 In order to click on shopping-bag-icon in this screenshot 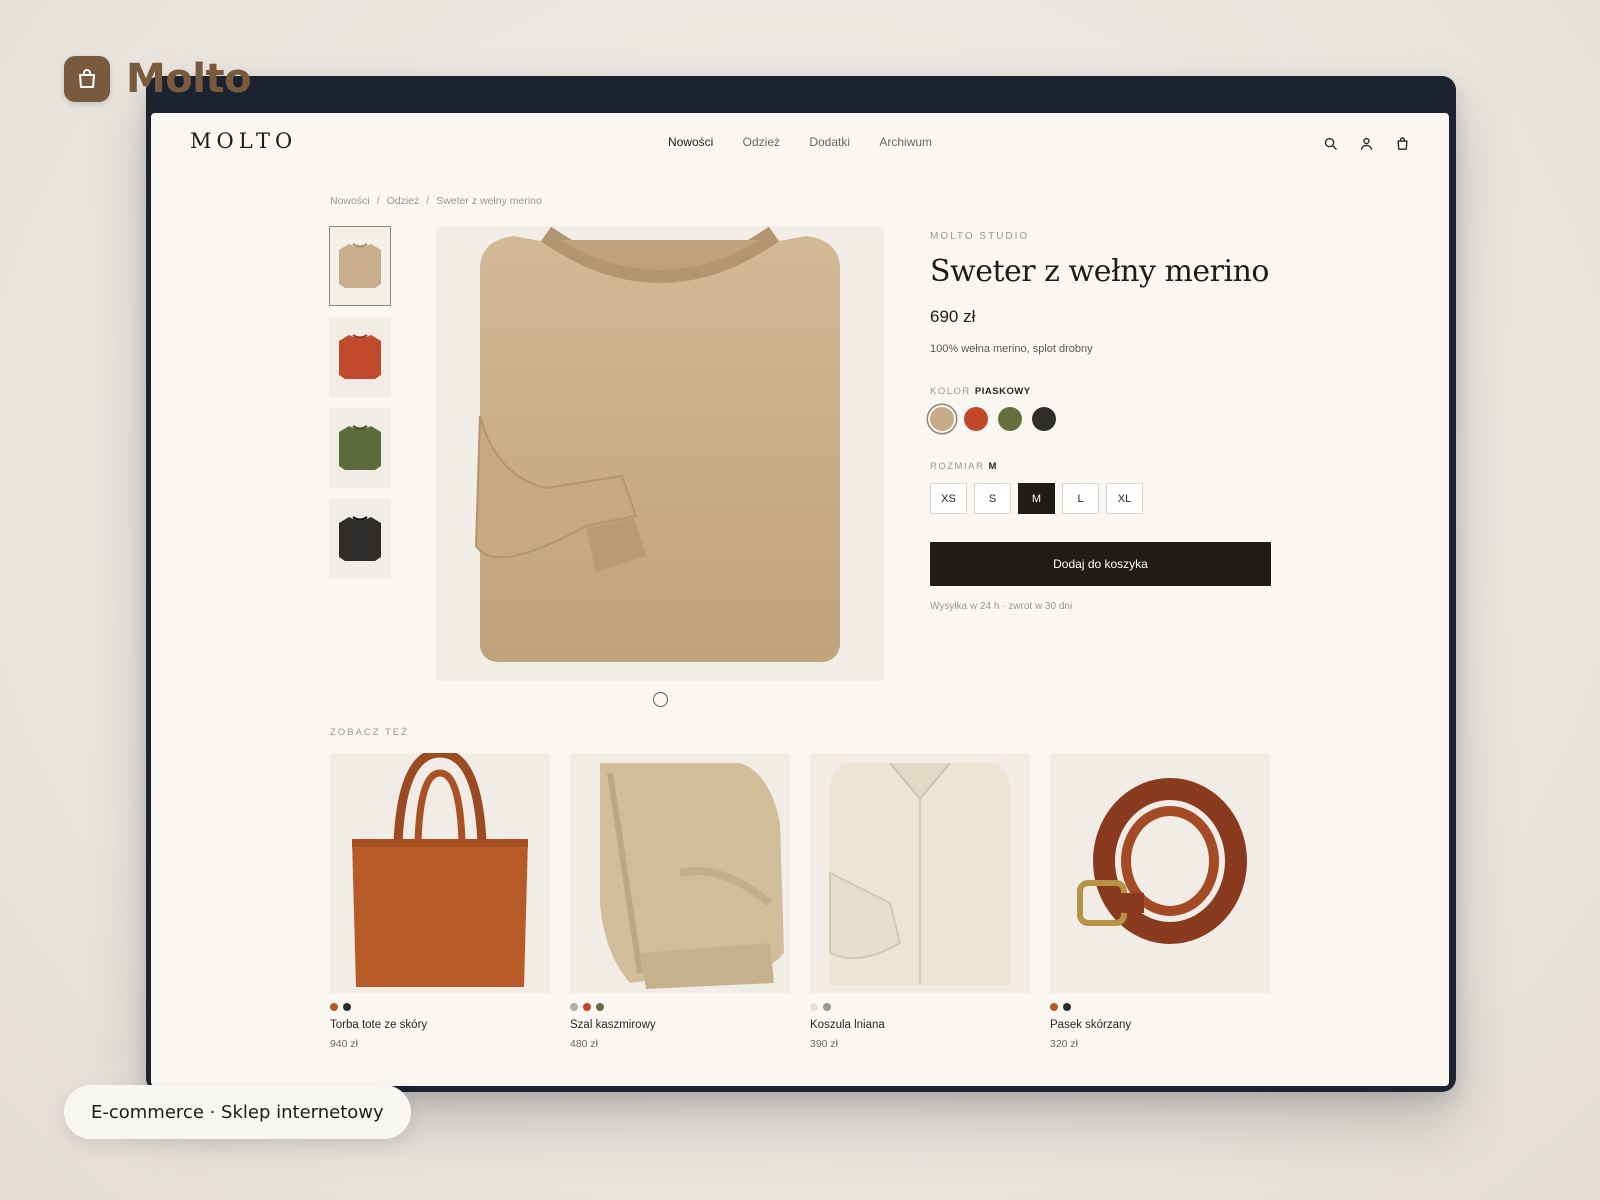, I will do `click(87, 79)`.